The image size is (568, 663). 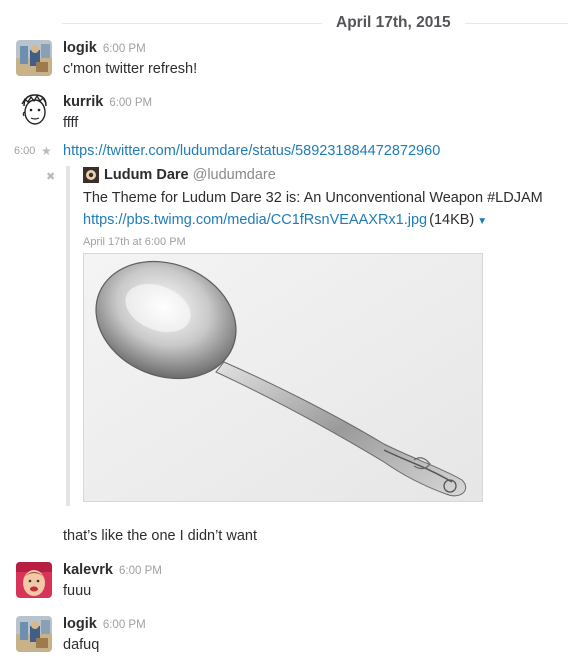 What do you see at coordinates (83, 102) in the screenshot?
I see `sender-name: kurrik` at bounding box center [83, 102].